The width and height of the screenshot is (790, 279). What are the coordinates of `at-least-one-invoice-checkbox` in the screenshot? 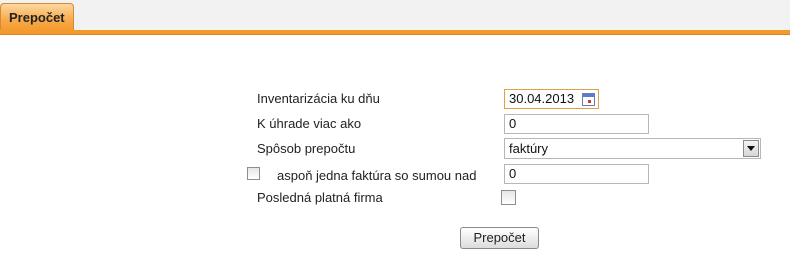 It's located at (253, 173).